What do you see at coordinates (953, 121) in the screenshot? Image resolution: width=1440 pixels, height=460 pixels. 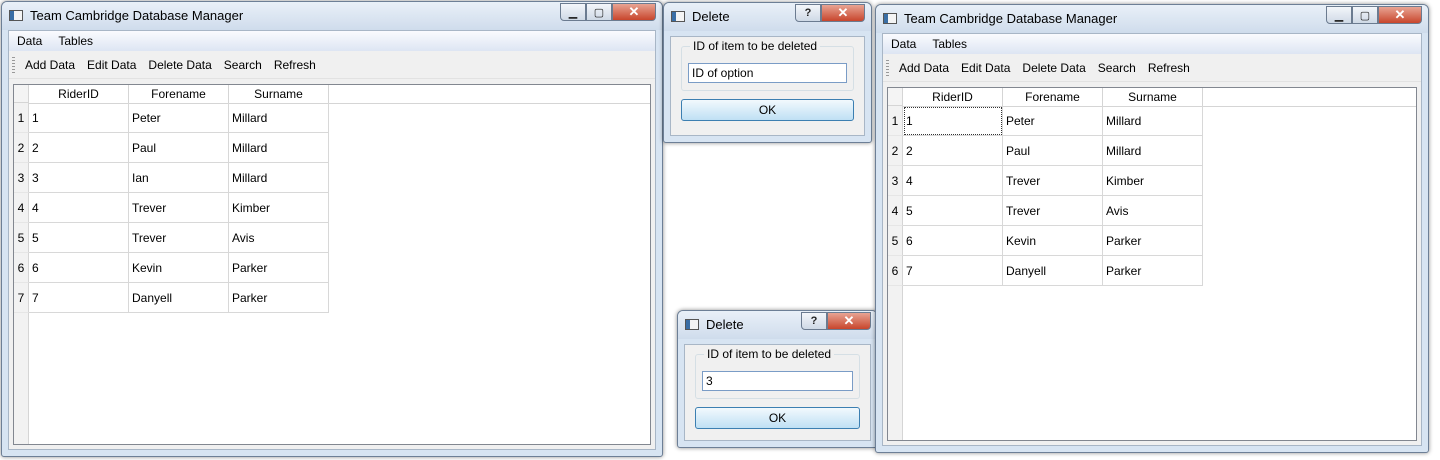 I see `cell-riderid-focused: 1` at bounding box center [953, 121].